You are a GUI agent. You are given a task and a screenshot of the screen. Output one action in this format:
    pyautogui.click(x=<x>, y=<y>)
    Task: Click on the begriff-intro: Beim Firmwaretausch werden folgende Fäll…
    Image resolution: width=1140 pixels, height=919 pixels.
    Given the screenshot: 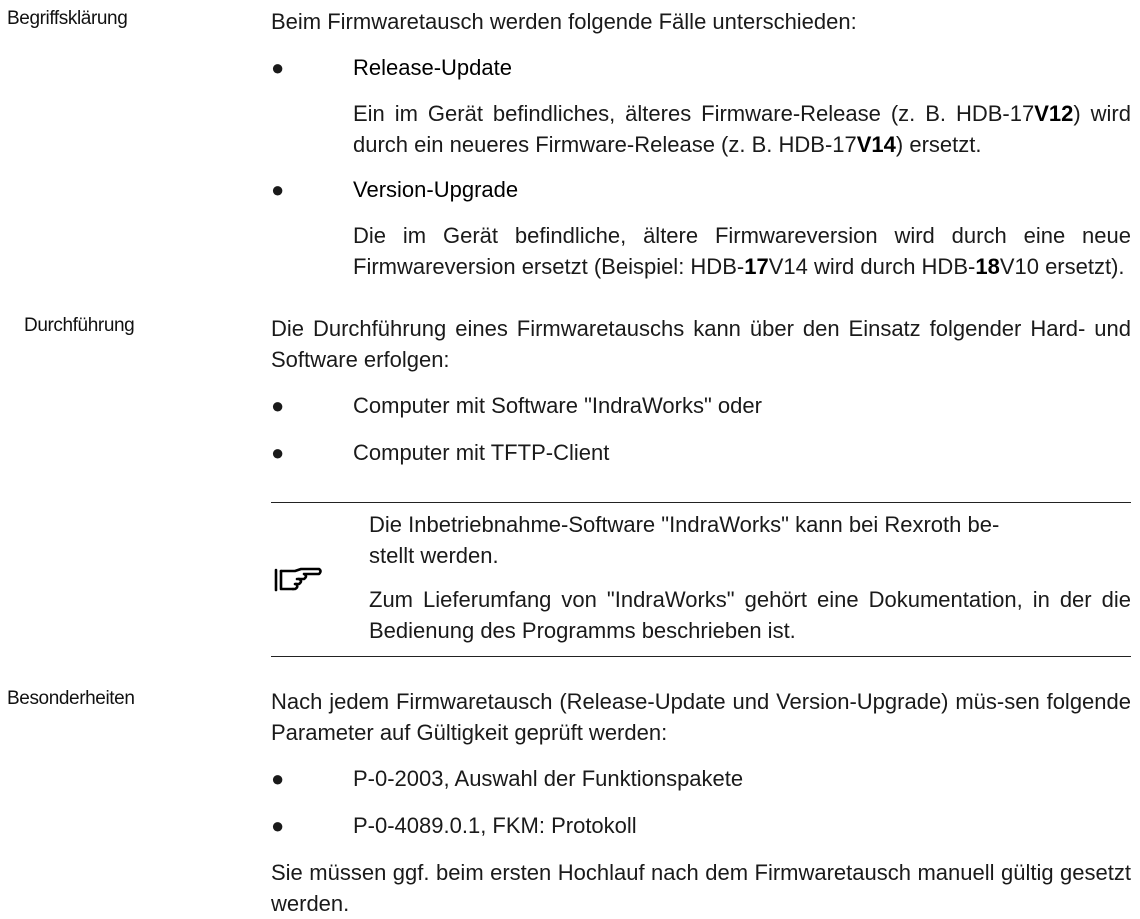 What is the action you would take?
    pyautogui.click(x=564, y=21)
    